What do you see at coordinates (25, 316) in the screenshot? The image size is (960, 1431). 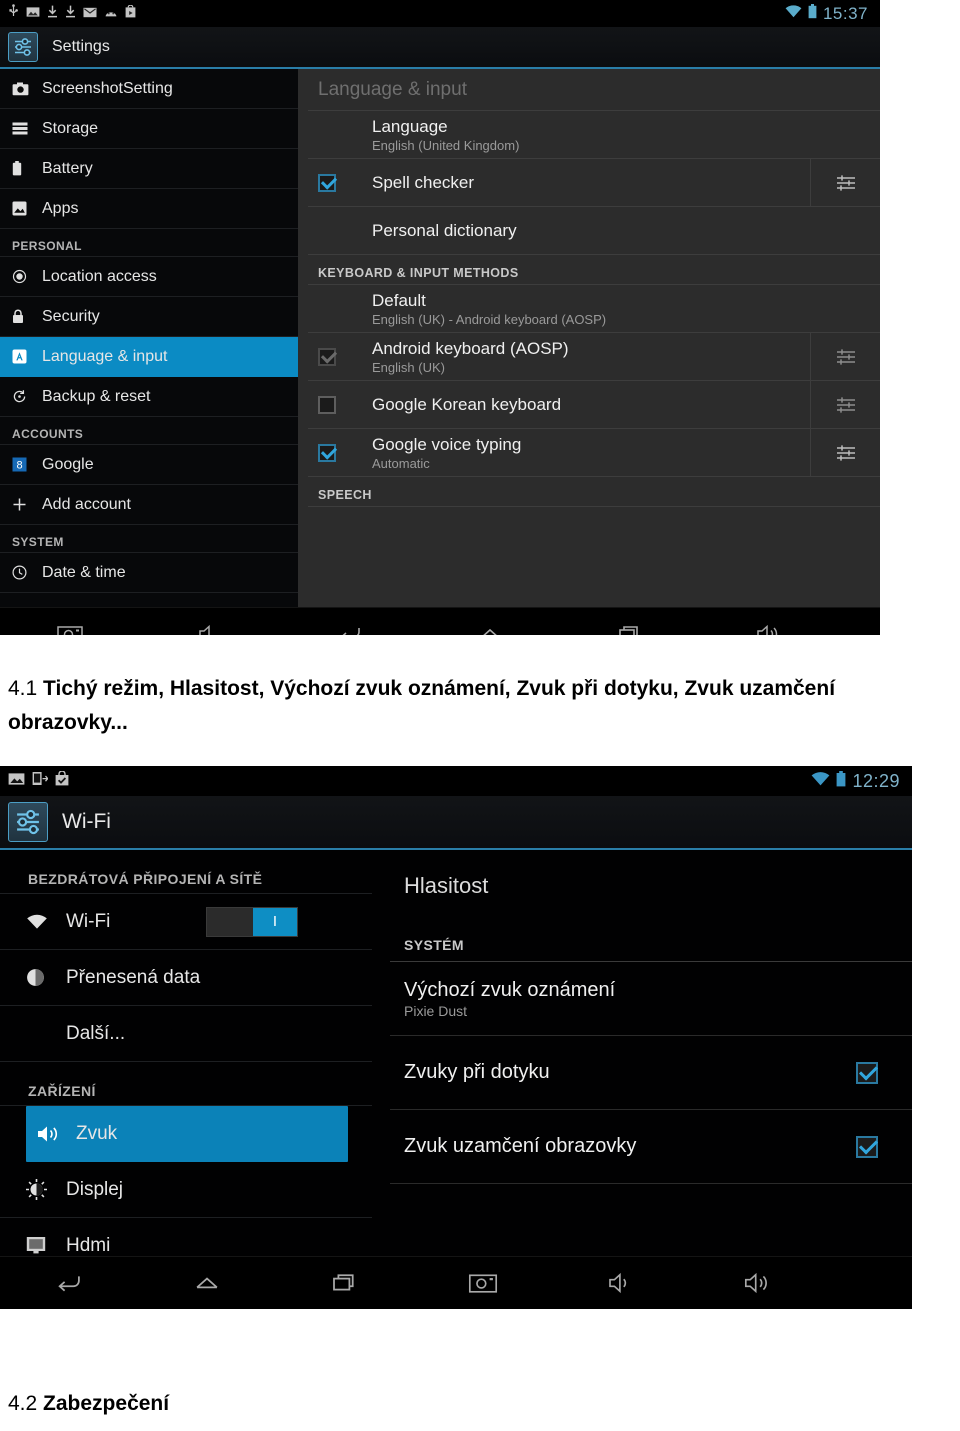 I see `lock-icon` at bounding box center [25, 316].